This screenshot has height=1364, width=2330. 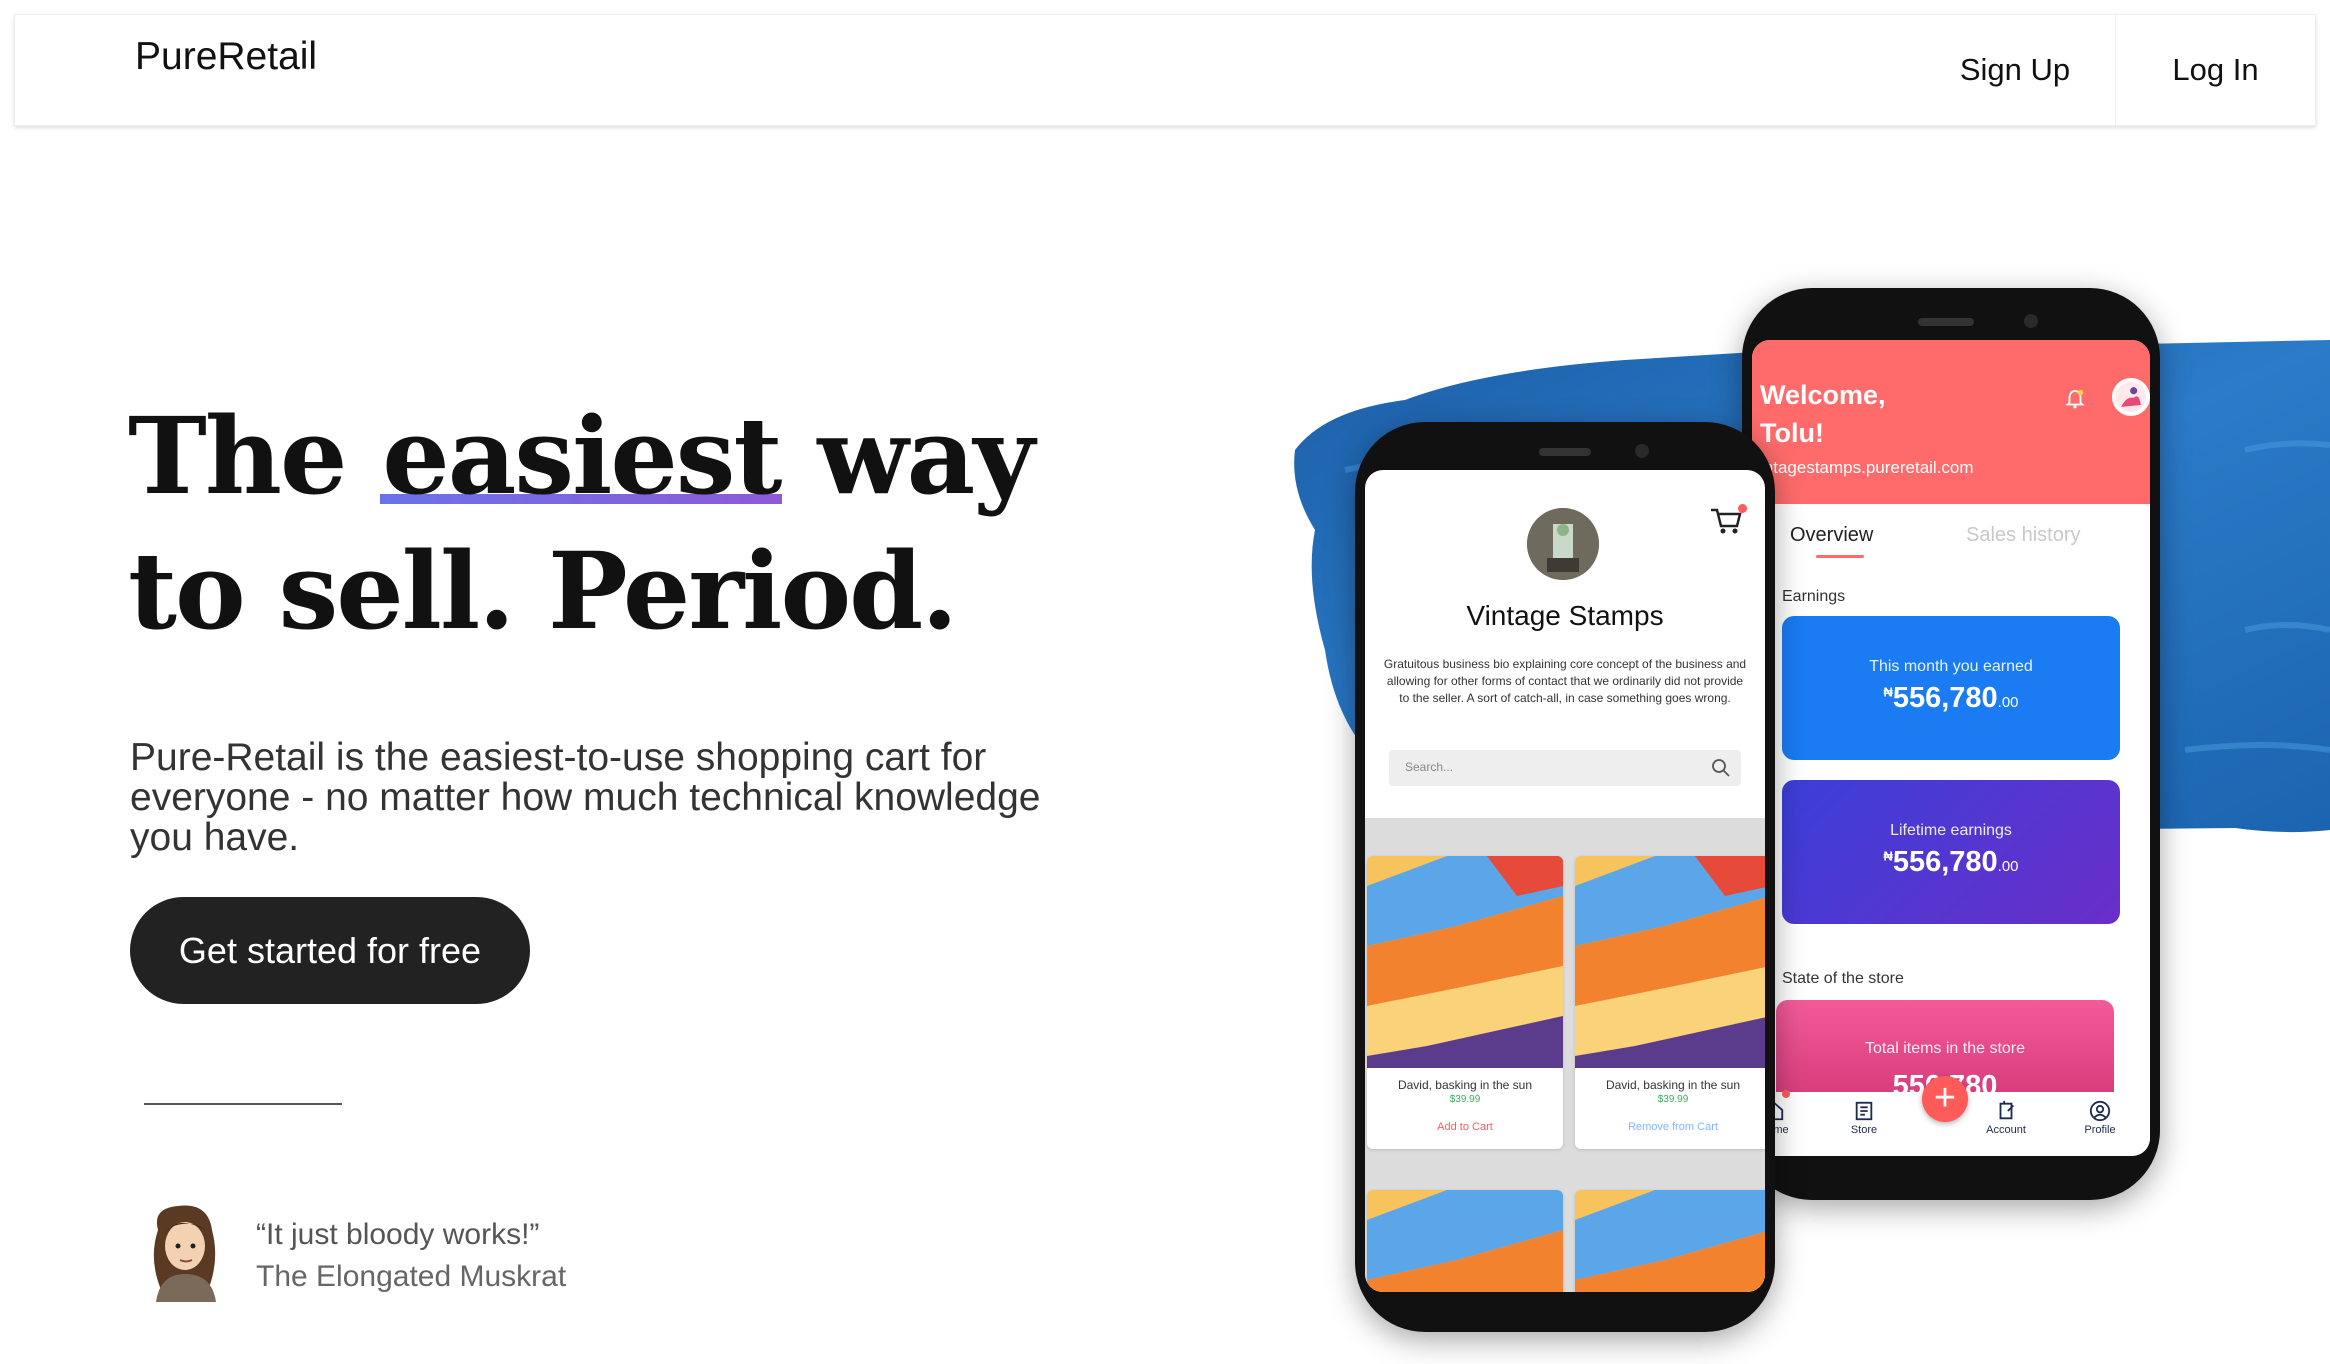 I want to click on active-tab-indicator, so click(x=1840, y=556).